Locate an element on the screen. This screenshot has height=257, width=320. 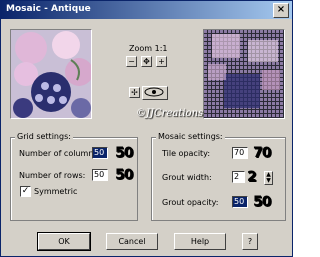
mosaic-preview is located at coordinates (244, 74).